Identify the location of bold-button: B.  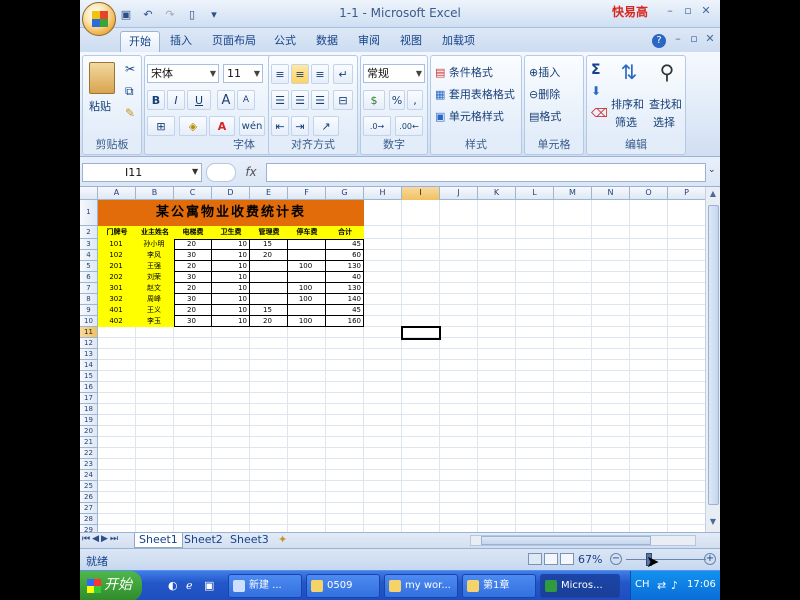
(156, 100).